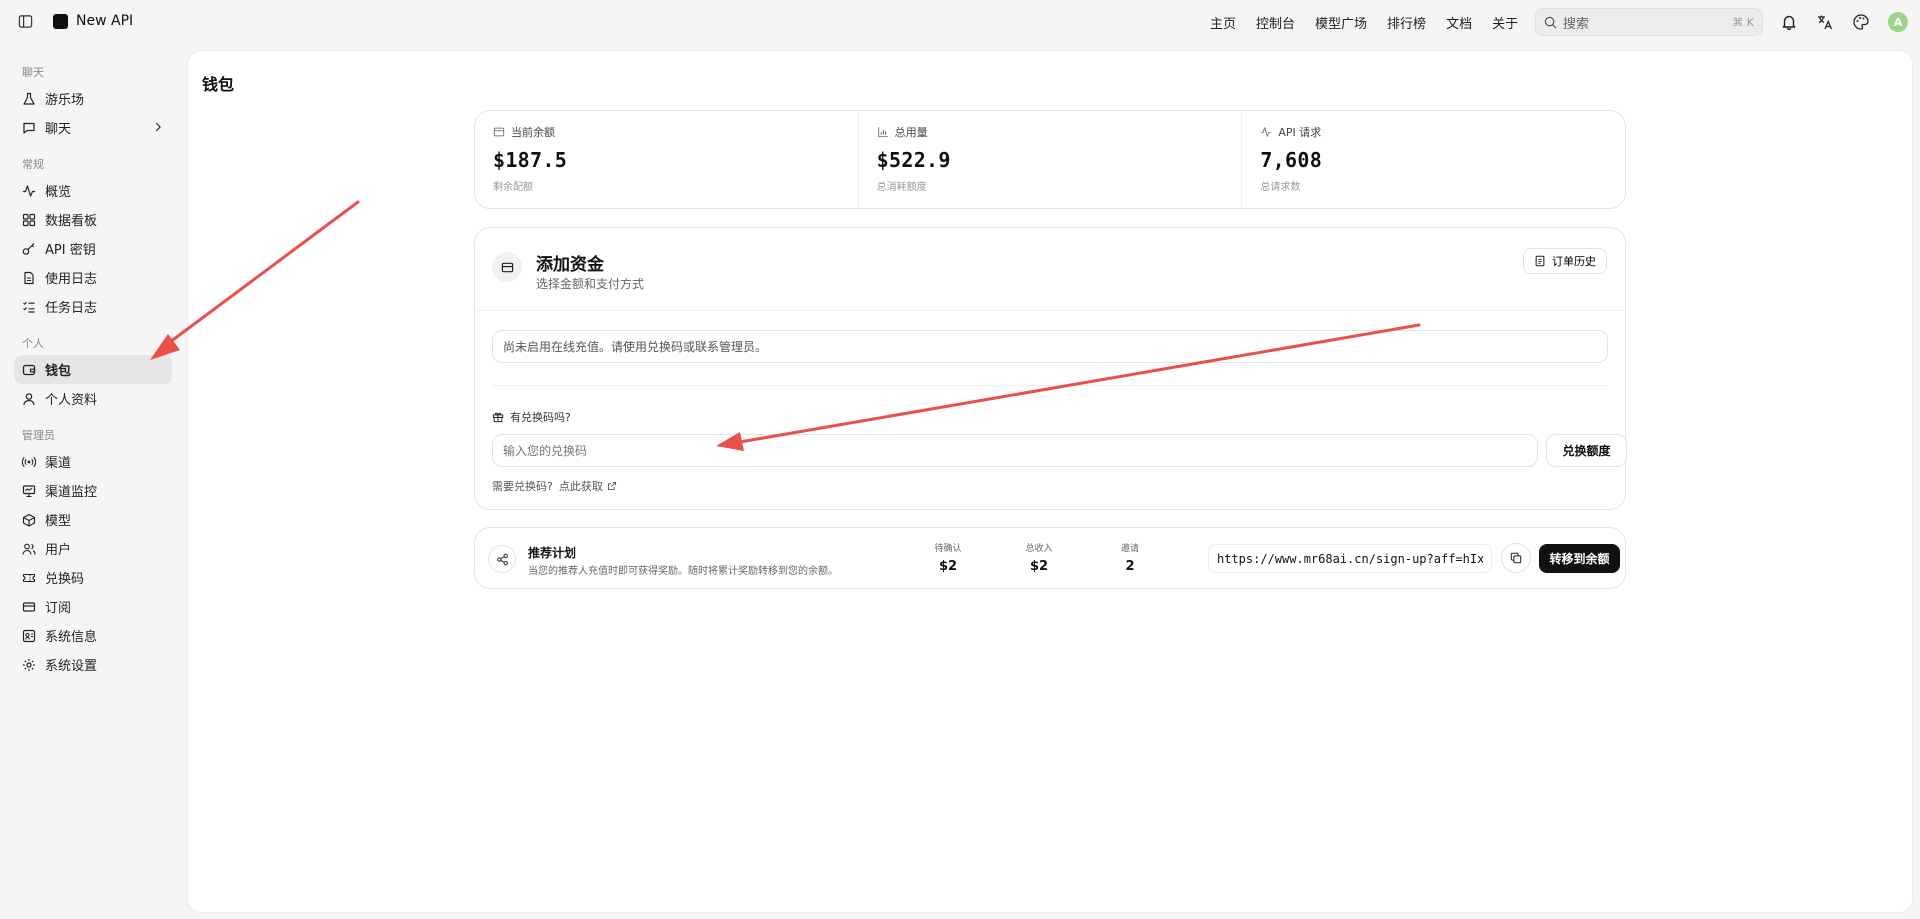 The width and height of the screenshot is (1920, 919). What do you see at coordinates (58, 463) in the screenshot?
I see `sidebar-item-label: 渠道` at bounding box center [58, 463].